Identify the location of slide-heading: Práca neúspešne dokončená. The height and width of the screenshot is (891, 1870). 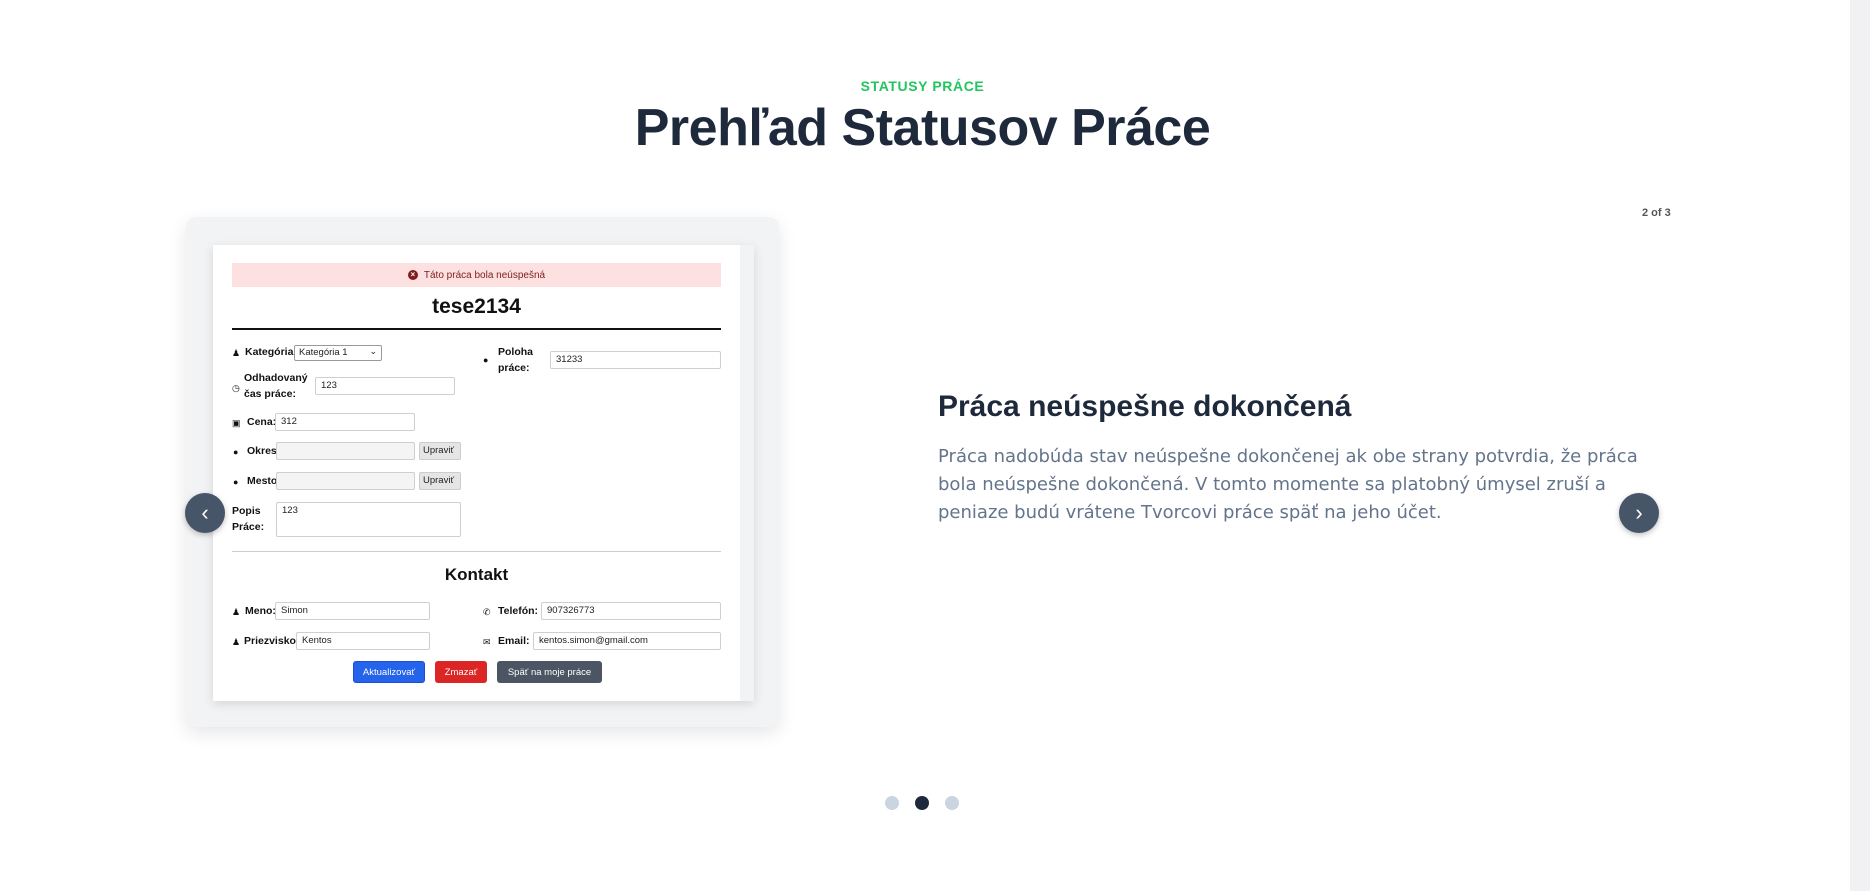
(1145, 406).